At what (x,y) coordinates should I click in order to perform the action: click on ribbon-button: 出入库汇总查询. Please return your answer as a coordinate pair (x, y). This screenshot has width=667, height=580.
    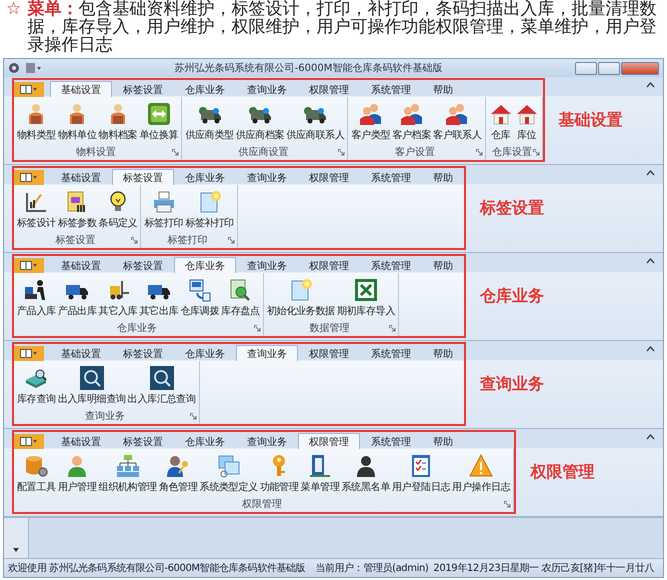
    Looking at the image, I should click on (161, 386).